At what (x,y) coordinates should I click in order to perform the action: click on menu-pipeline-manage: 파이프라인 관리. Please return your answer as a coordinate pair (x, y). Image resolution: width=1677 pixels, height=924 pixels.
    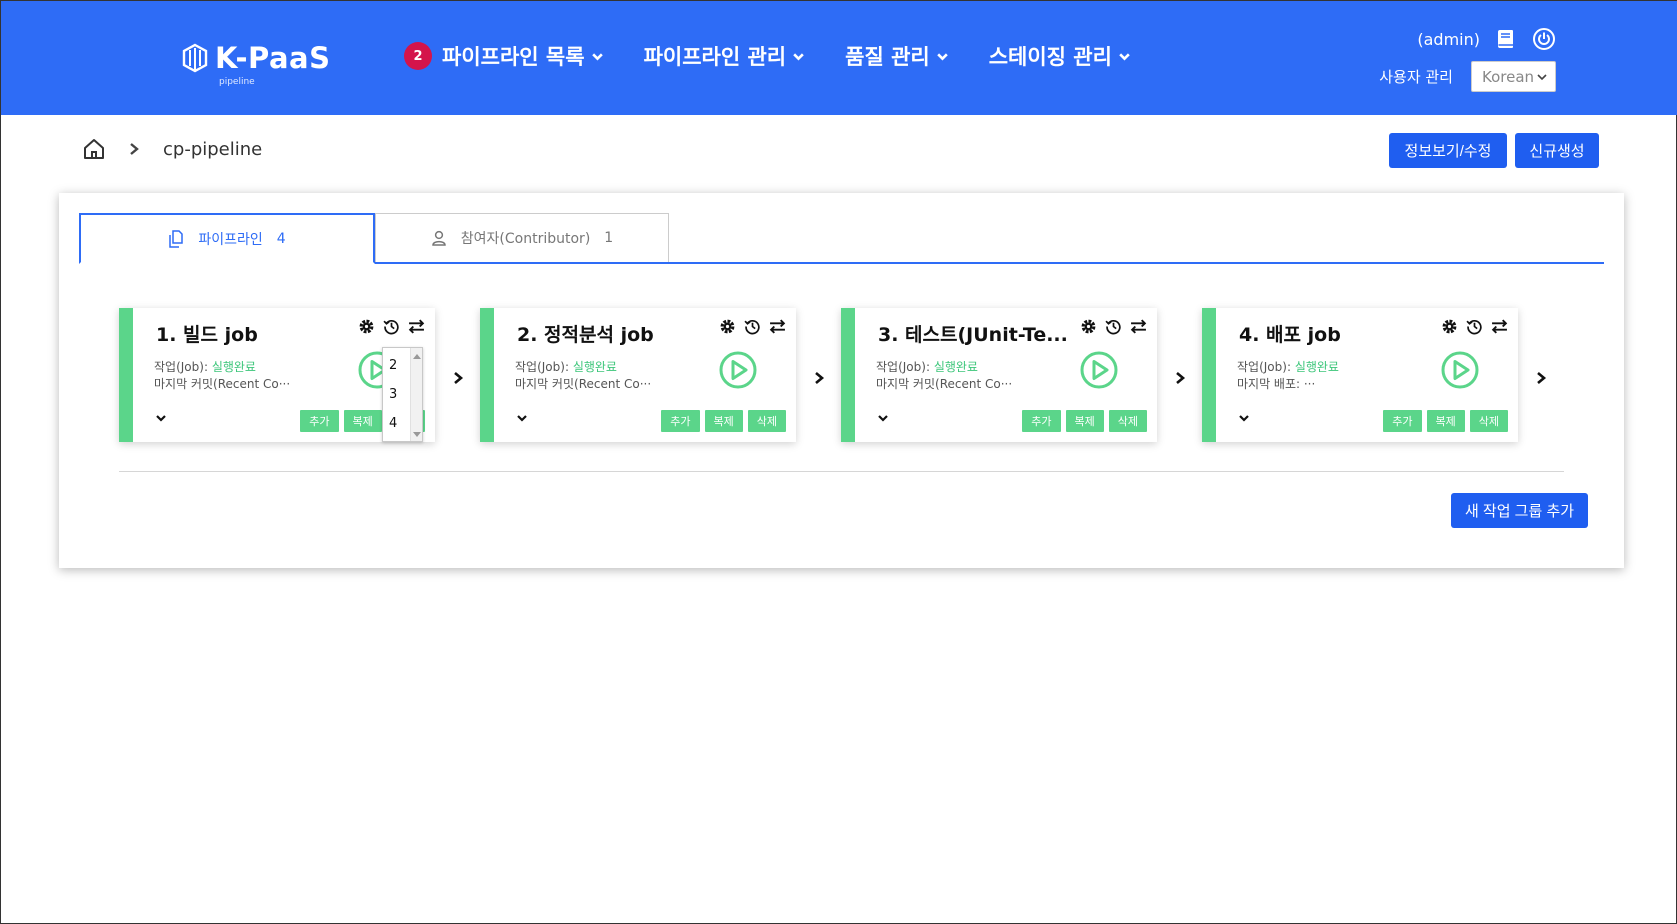
    Looking at the image, I should click on (725, 56).